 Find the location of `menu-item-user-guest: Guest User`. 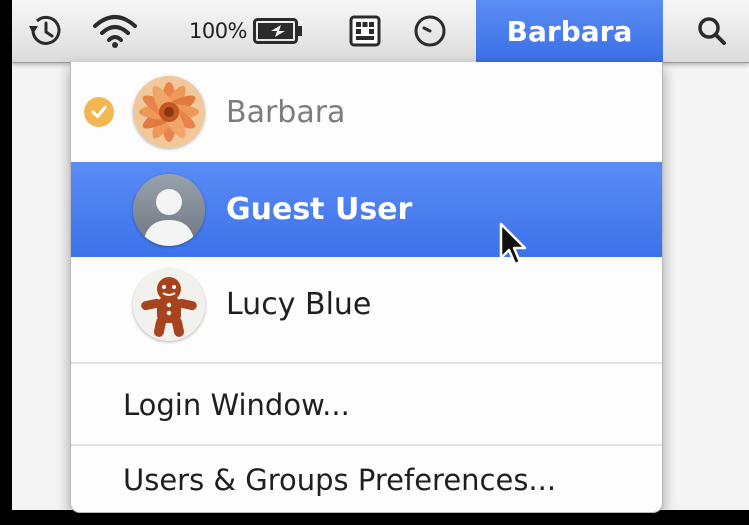

menu-item-user-guest: Guest User is located at coordinates (366, 209).